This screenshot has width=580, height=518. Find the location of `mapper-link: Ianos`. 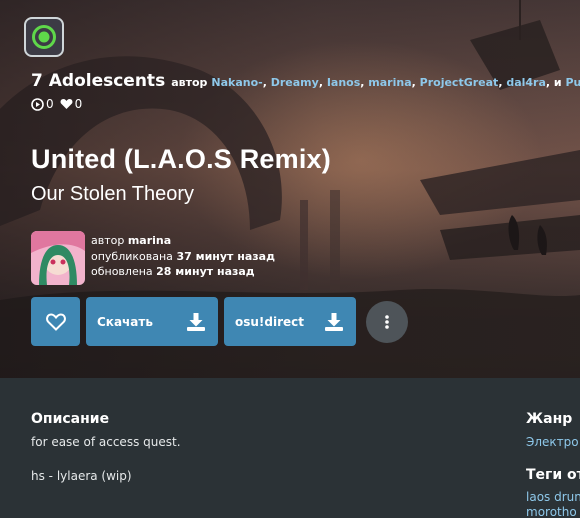

mapper-link: Ianos is located at coordinates (343, 82).